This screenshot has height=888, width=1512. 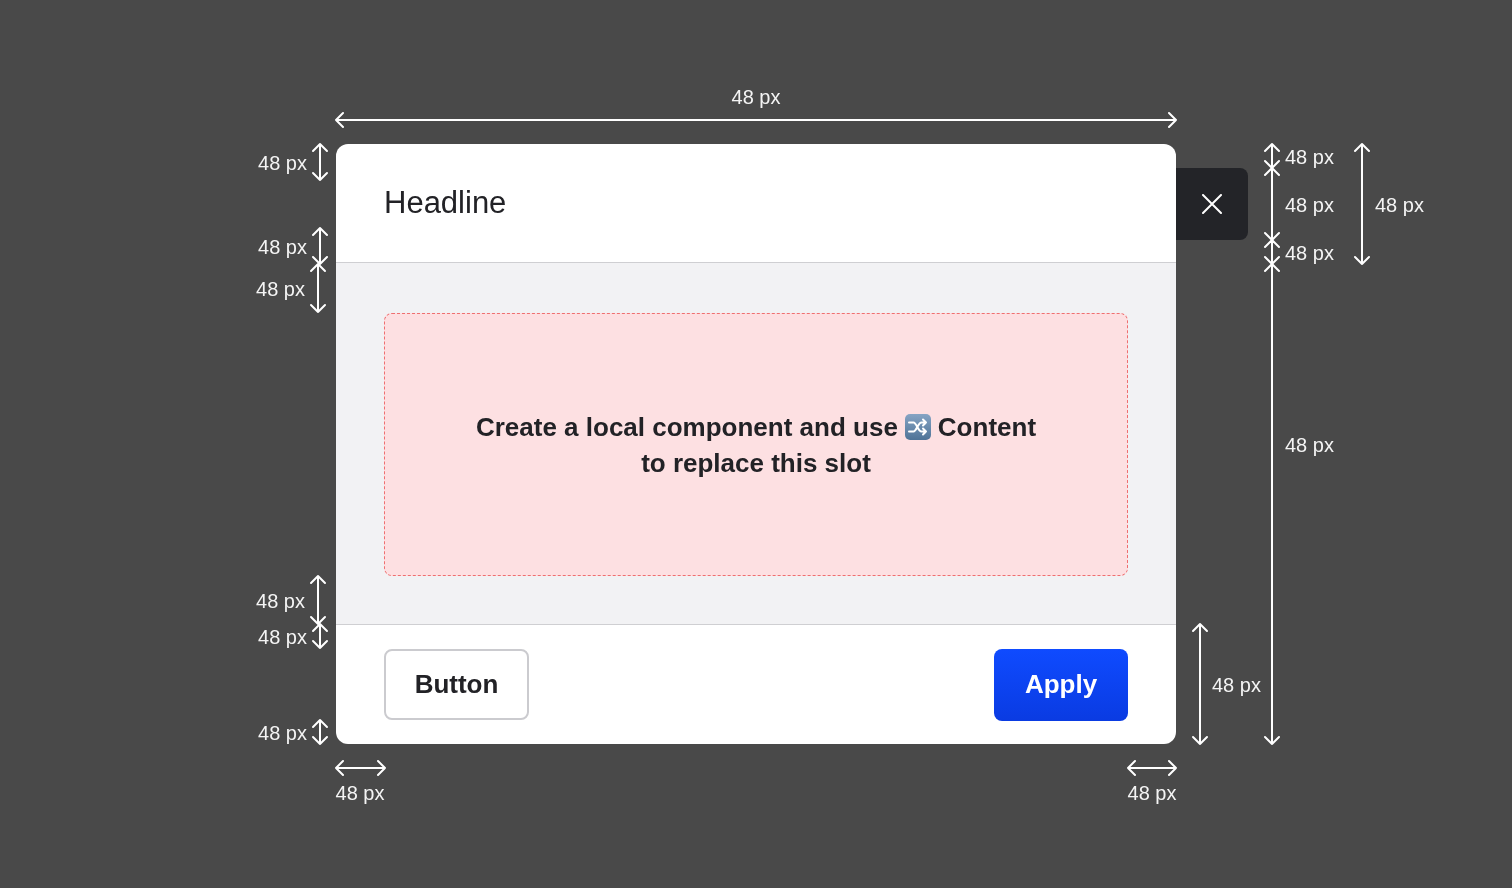 What do you see at coordinates (917, 426) in the screenshot?
I see `shuffle-icon` at bounding box center [917, 426].